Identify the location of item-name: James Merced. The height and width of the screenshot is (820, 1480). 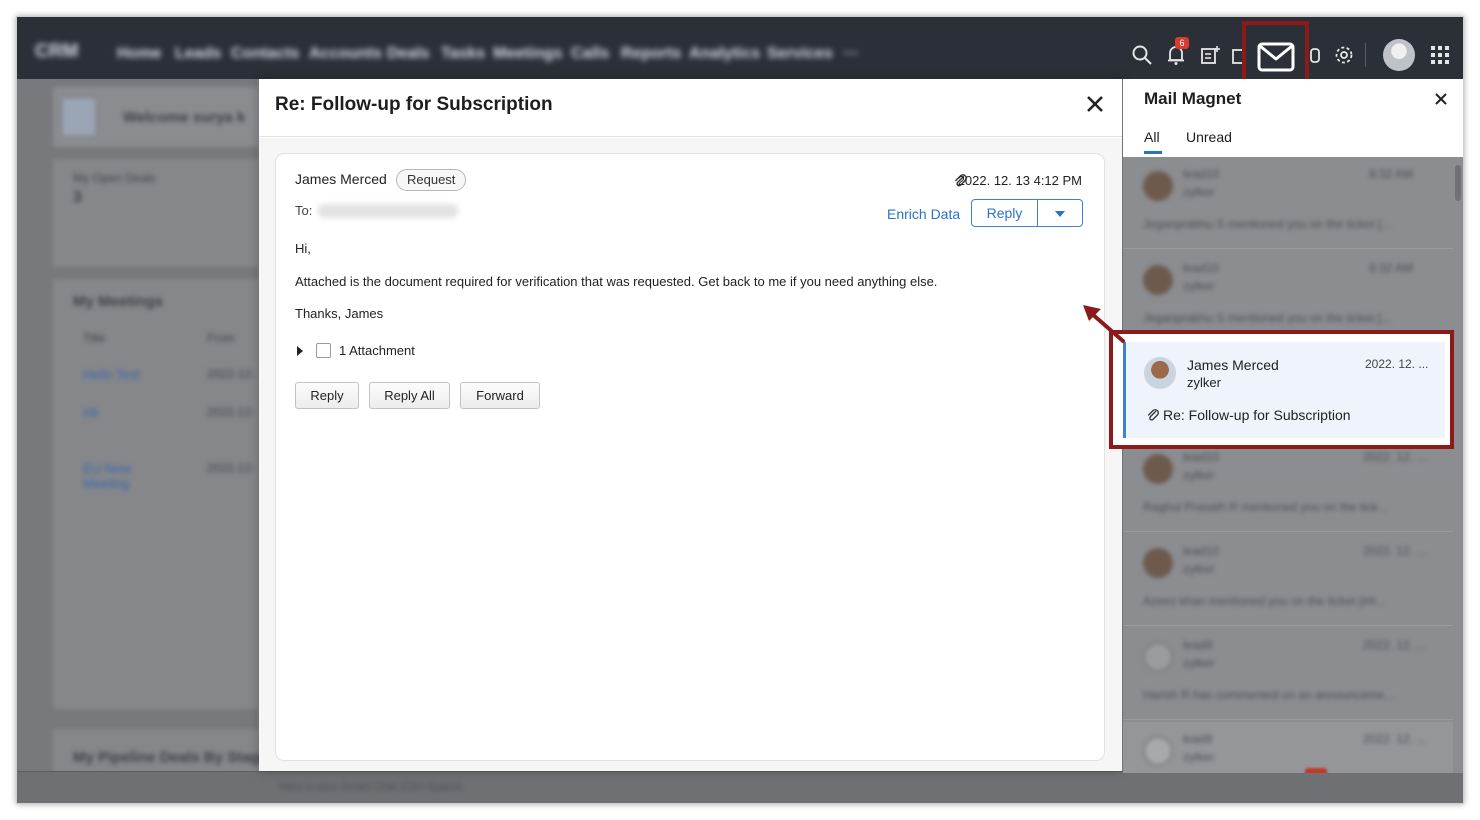
(1233, 365).